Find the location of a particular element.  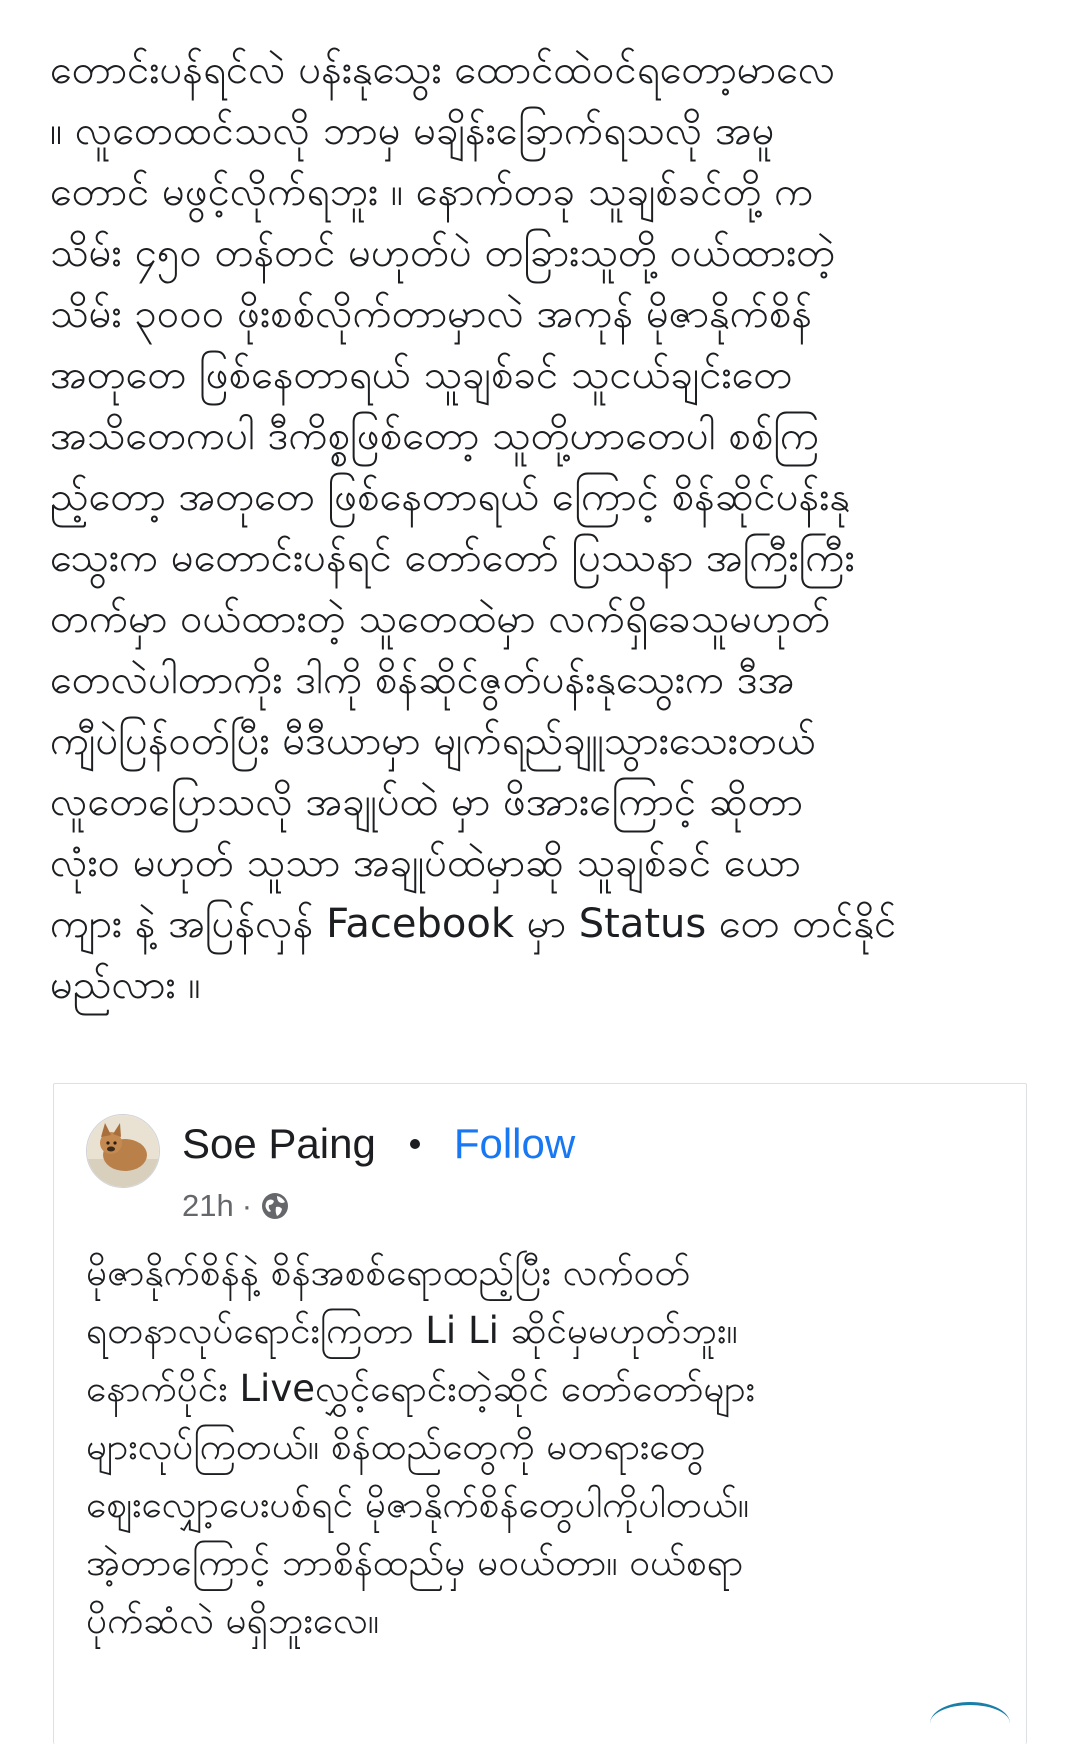

partial-button-edge is located at coordinates (970, 1723).